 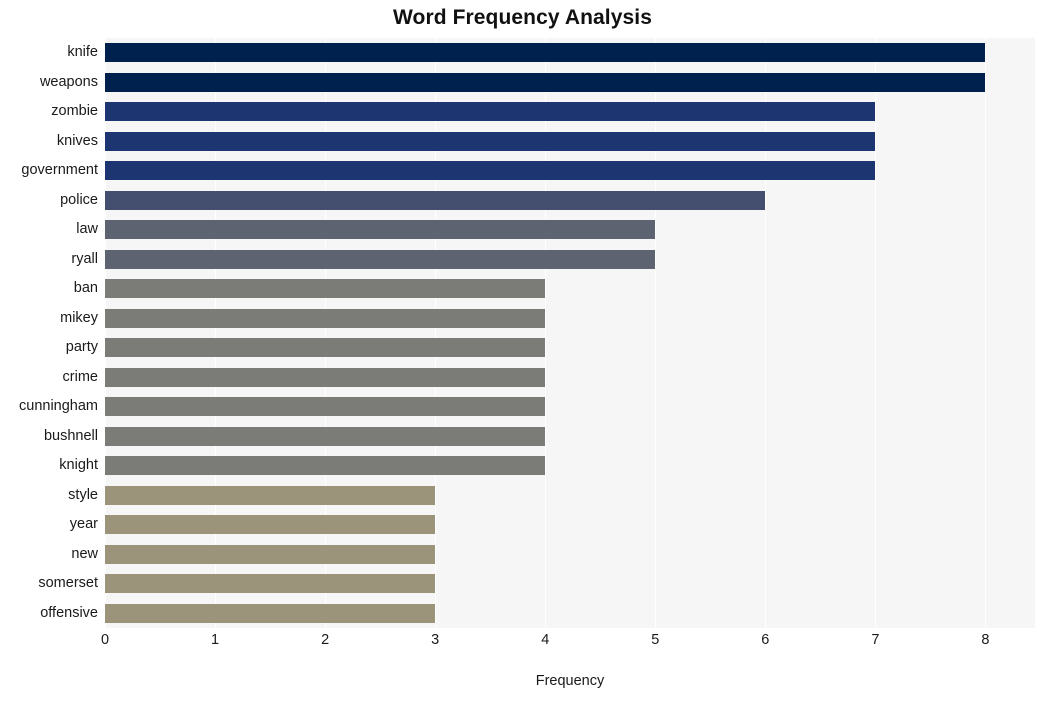 I want to click on bar-somerset, so click(x=270, y=584).